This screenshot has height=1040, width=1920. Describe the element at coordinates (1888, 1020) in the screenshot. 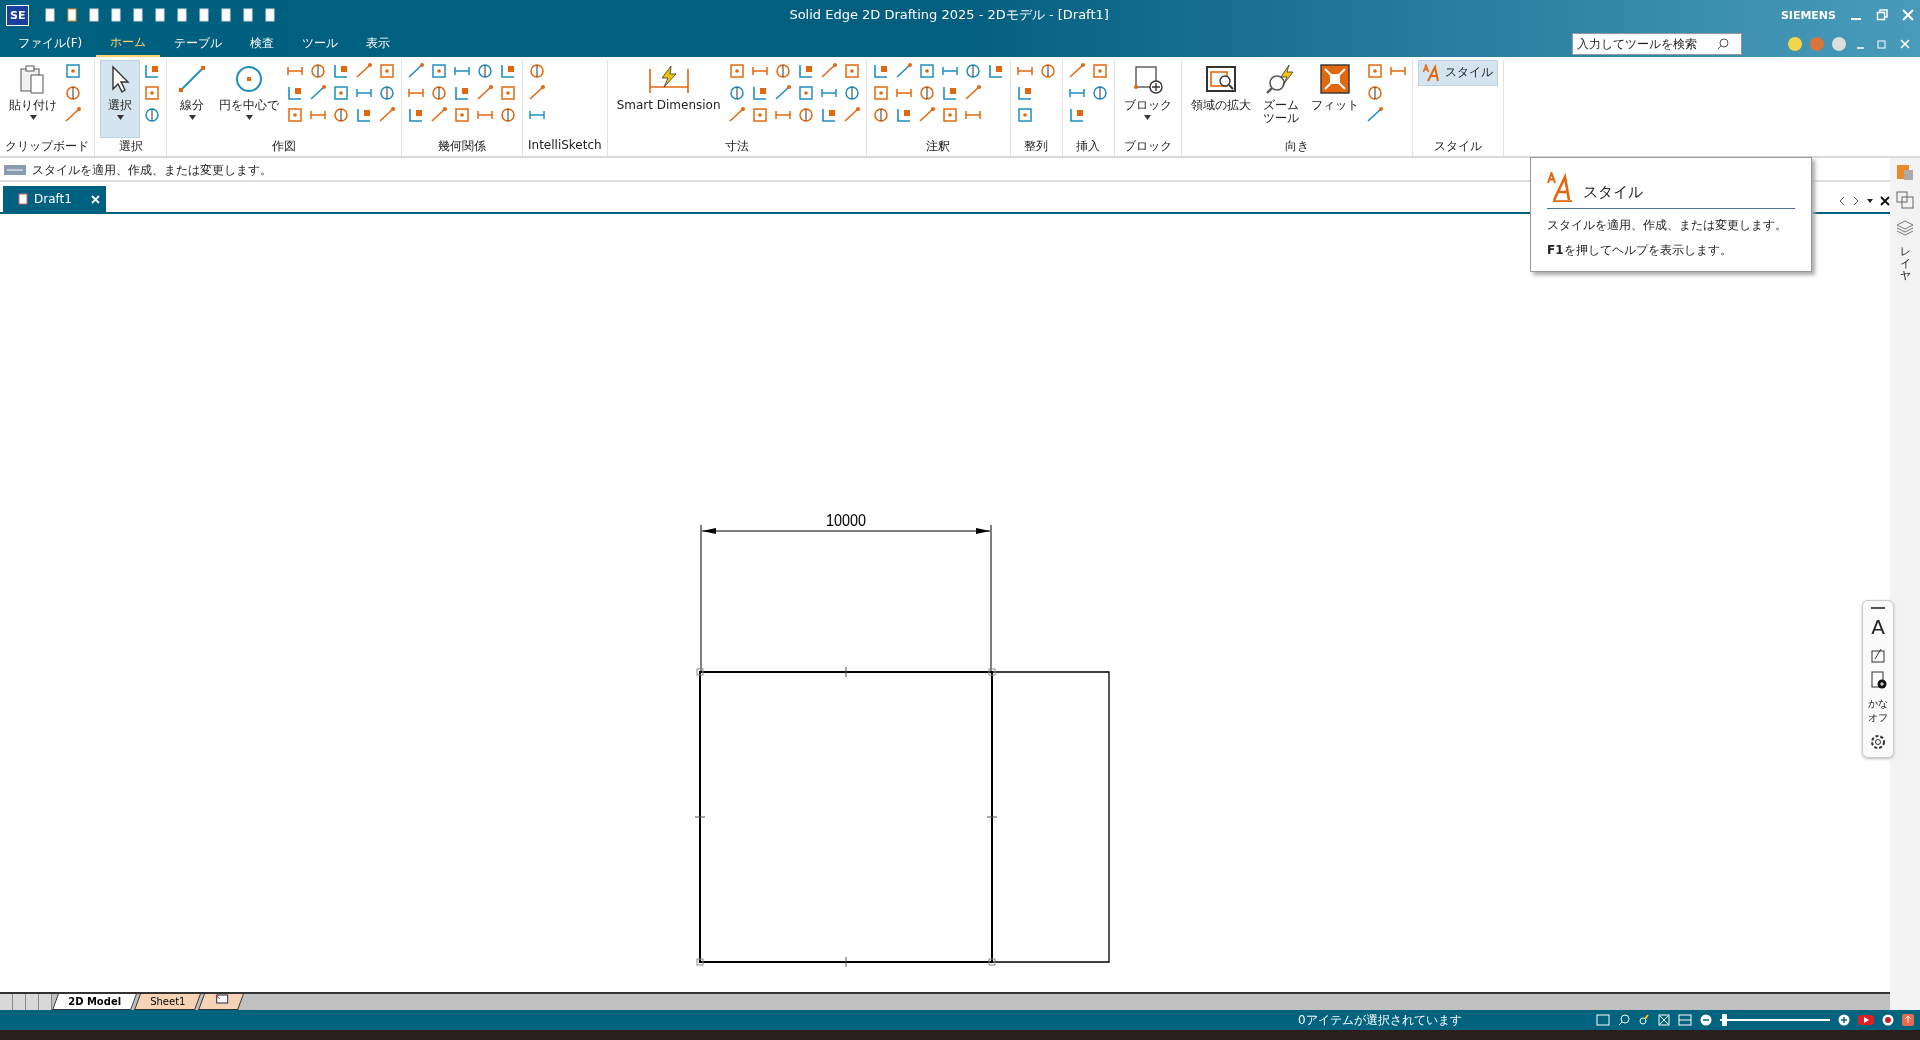

I see `record-icon` at that location.